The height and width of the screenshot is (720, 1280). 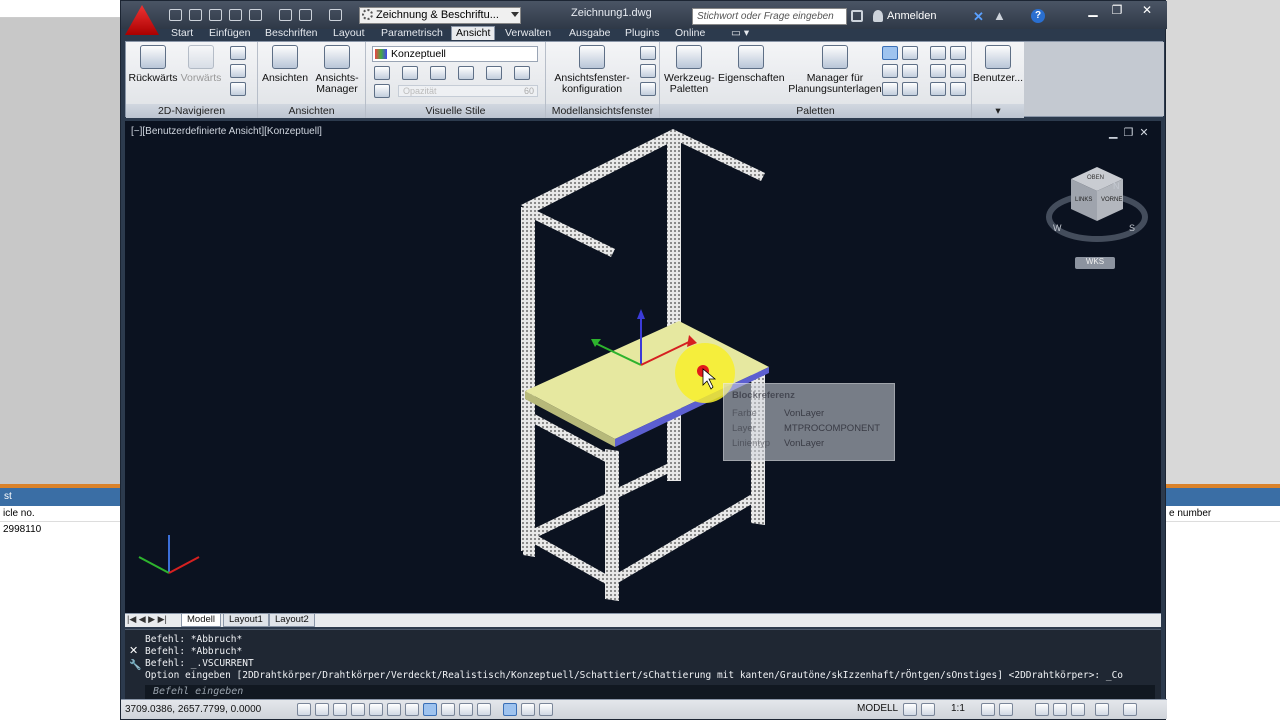 I want to click on save-as-icon, so click(x=235, y=15).